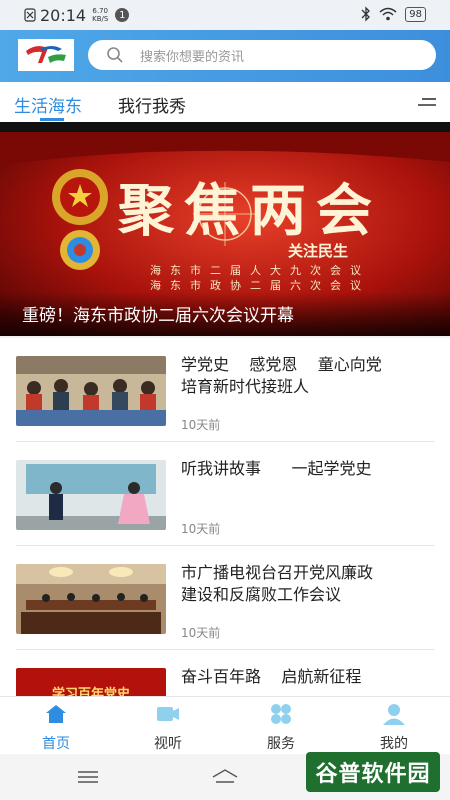 Image resolution: width=450 pixels, height=800 pixels. What do you see at coordinates (100, 15) in the screenshot?
I see `net-speed: 6.70 KB/S` at bounding box center [100, 15].